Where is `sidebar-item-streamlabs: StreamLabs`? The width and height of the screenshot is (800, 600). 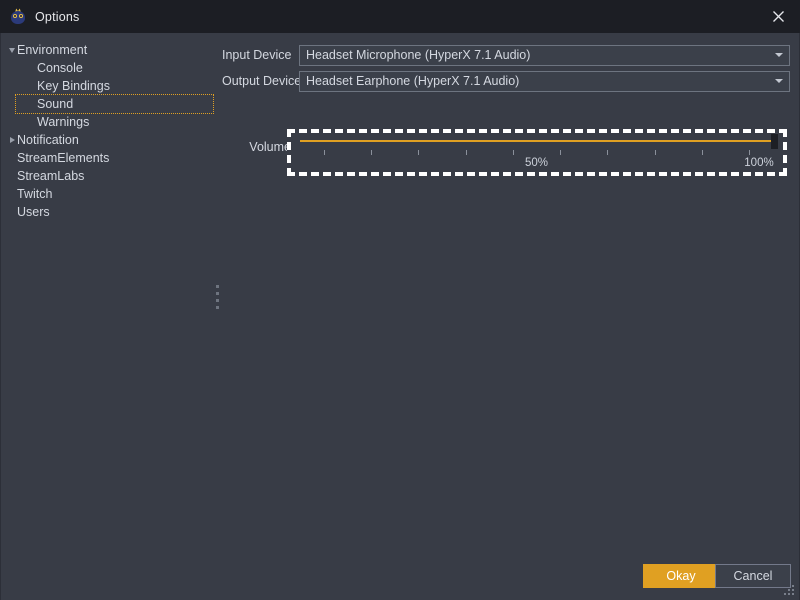 sidebar-item-streamlabs: StreamLabs is located at coordinates (107, 176).